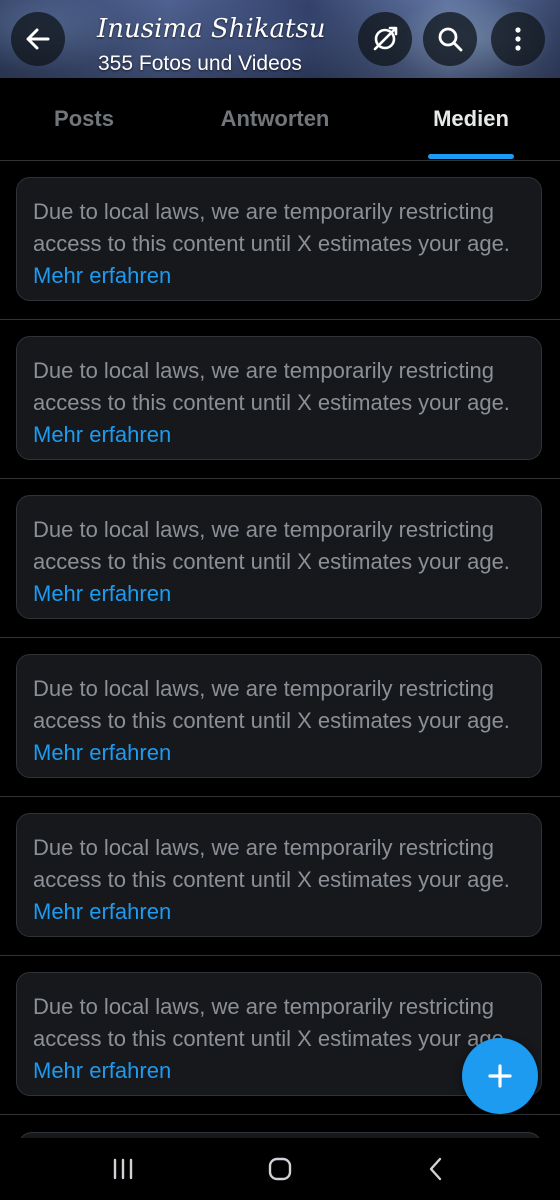 The height and width of the screenshot is (1200, 560). I want to click on home-icon, so click(280, 1169).